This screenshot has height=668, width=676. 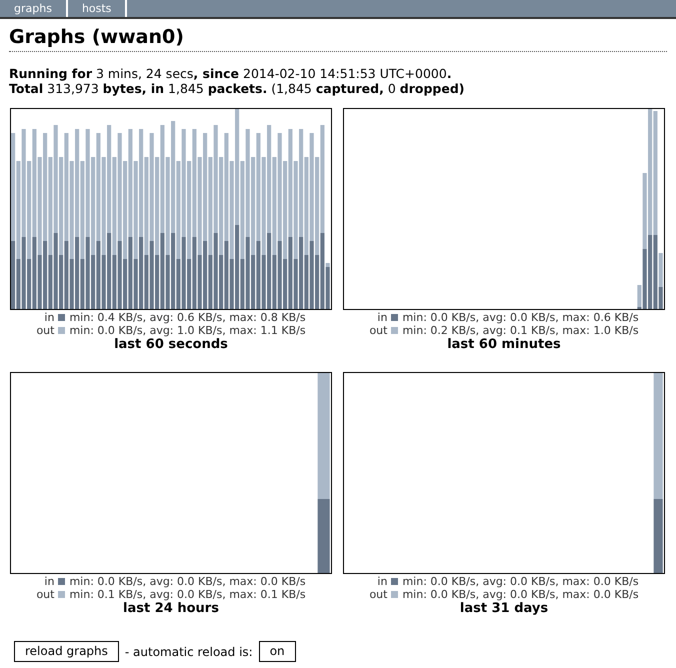 What do you see at coordinates (187, 330) in the screenshot?
I see `legend-stats: min: 0.0 KB/s, avg: 1.0 KB/s, max: 1.1 KB/s` at bounding box center [187, 330].